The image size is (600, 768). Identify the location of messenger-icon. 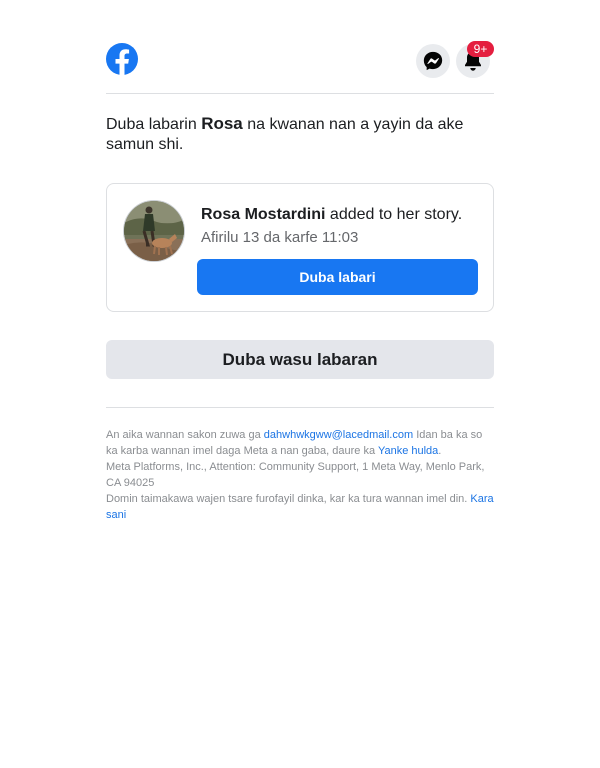
(433, 61).